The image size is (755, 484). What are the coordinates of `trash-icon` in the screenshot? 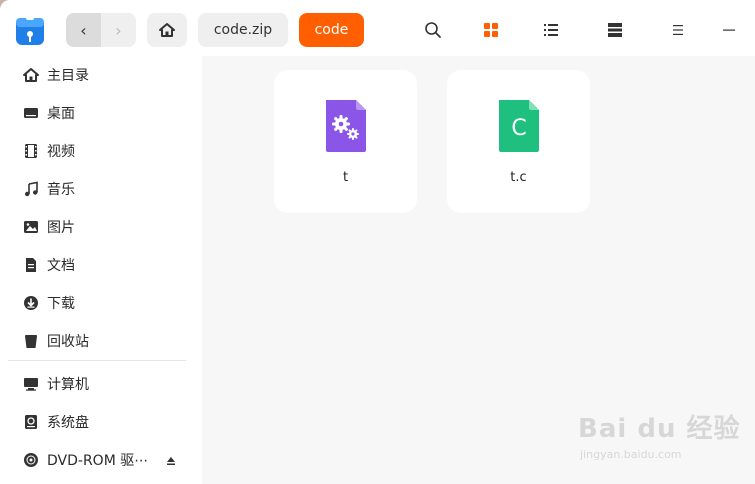 It's located at (30, 341).